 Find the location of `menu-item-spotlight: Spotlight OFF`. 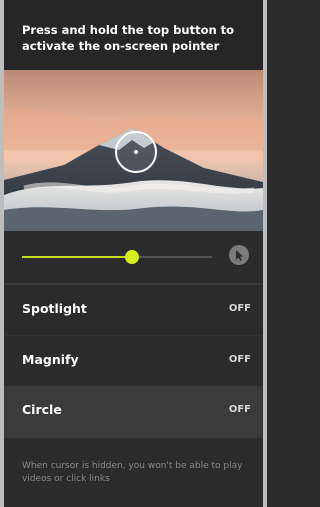

menu-item-spotlight: Spotlight OFF is located at coordinates (133, 310).